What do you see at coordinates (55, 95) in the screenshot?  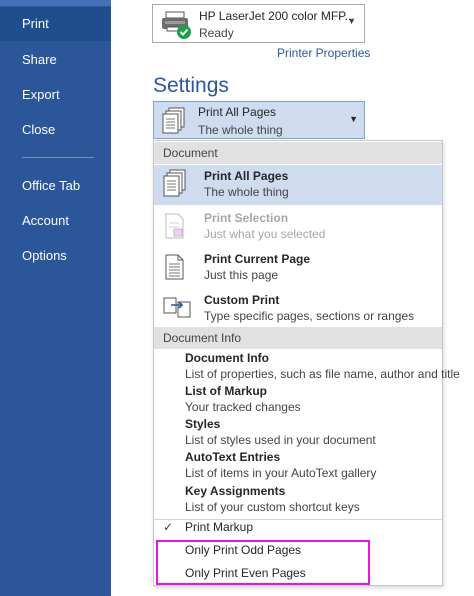 I see `nav-item-export: Export` at bounding box center [55, 95].